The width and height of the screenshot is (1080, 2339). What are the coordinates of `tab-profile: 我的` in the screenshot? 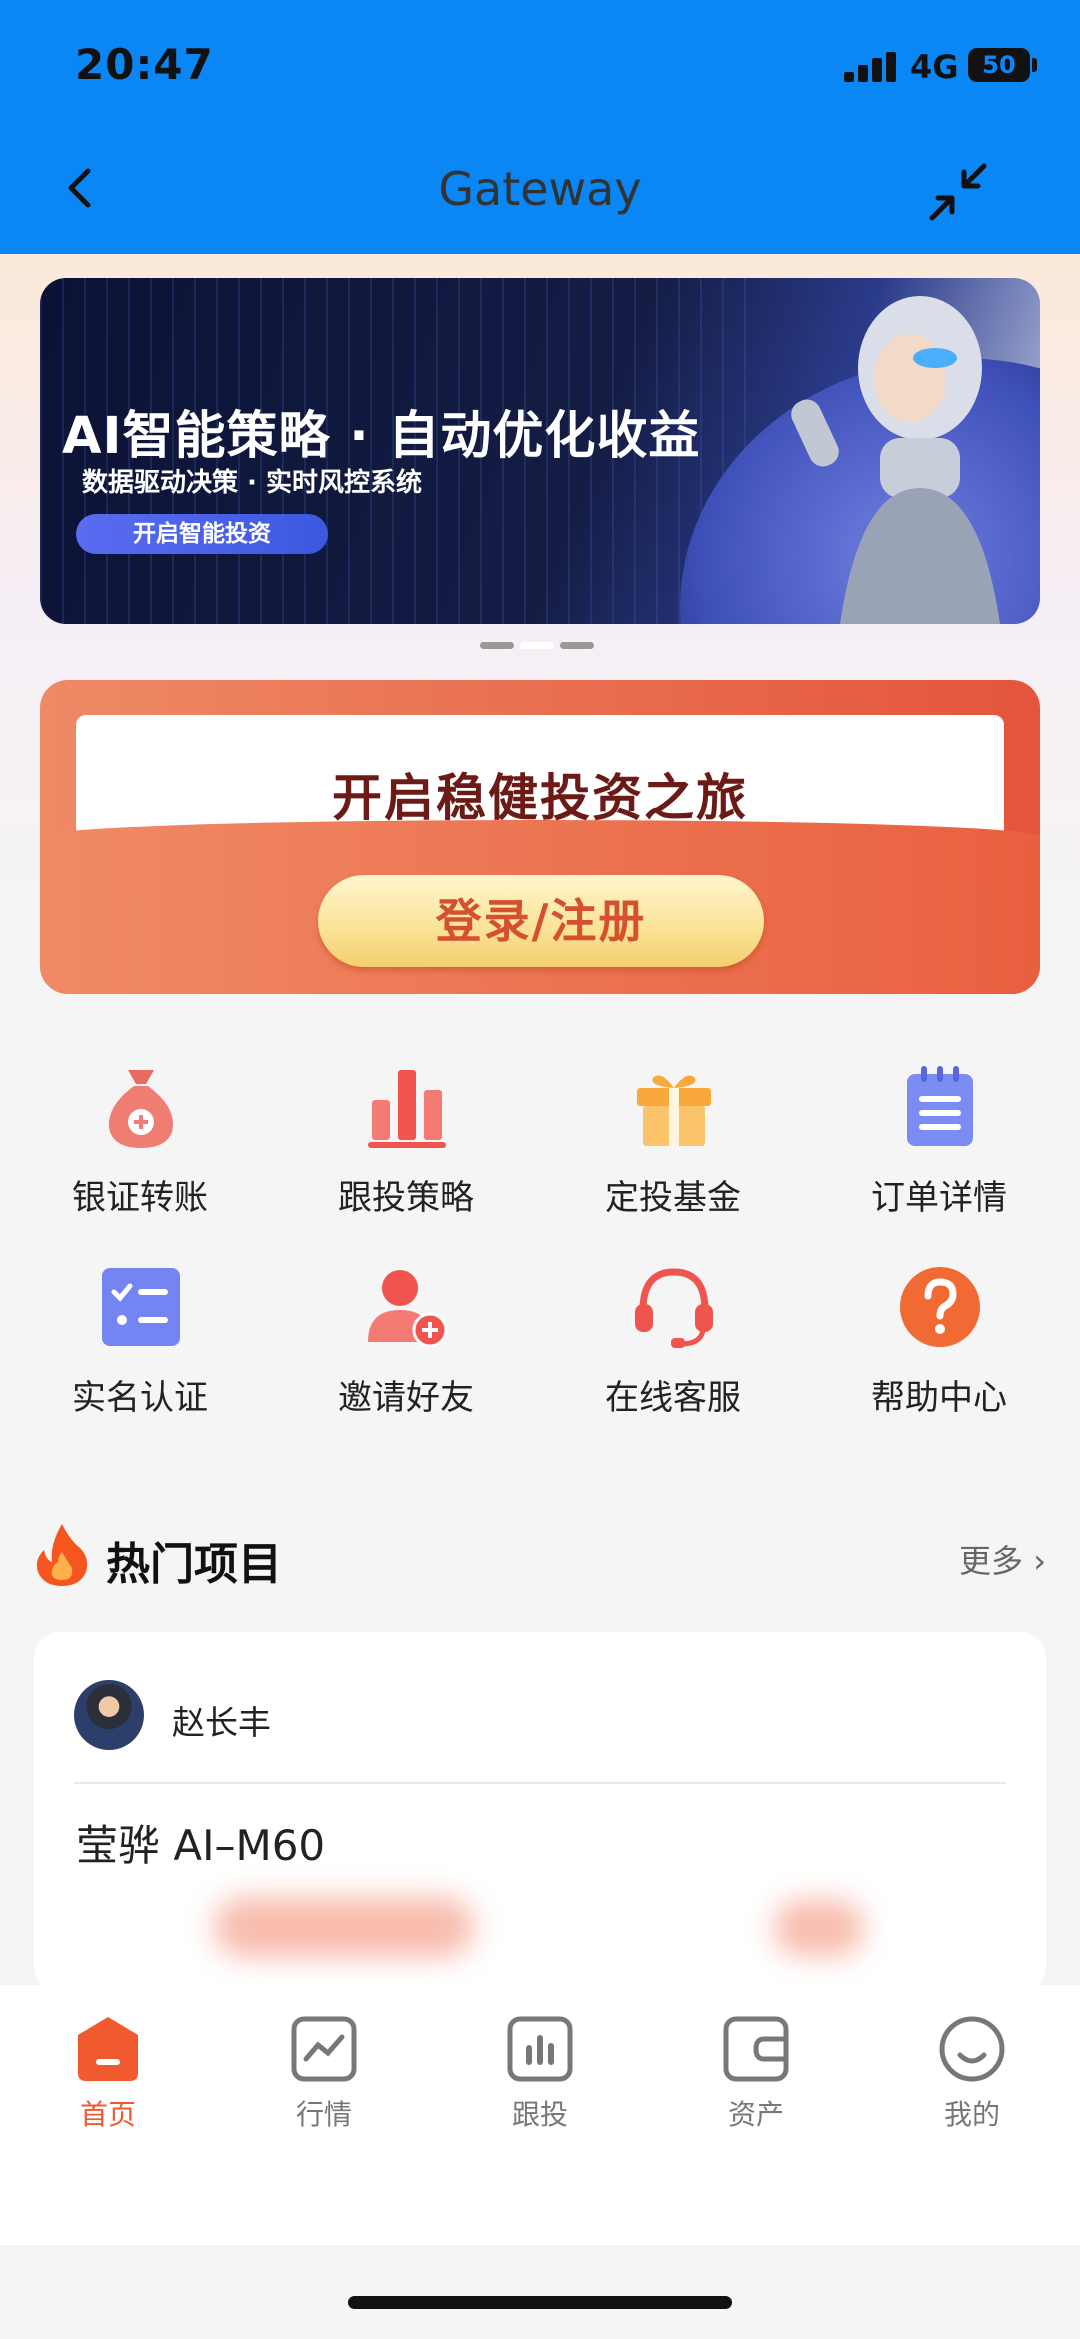 It's located at (972, 2075).